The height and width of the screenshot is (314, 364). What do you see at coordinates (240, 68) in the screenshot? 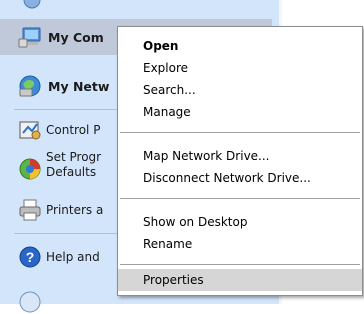
I see `menu-item-explore: Explore` at bounding box center [240, 68].